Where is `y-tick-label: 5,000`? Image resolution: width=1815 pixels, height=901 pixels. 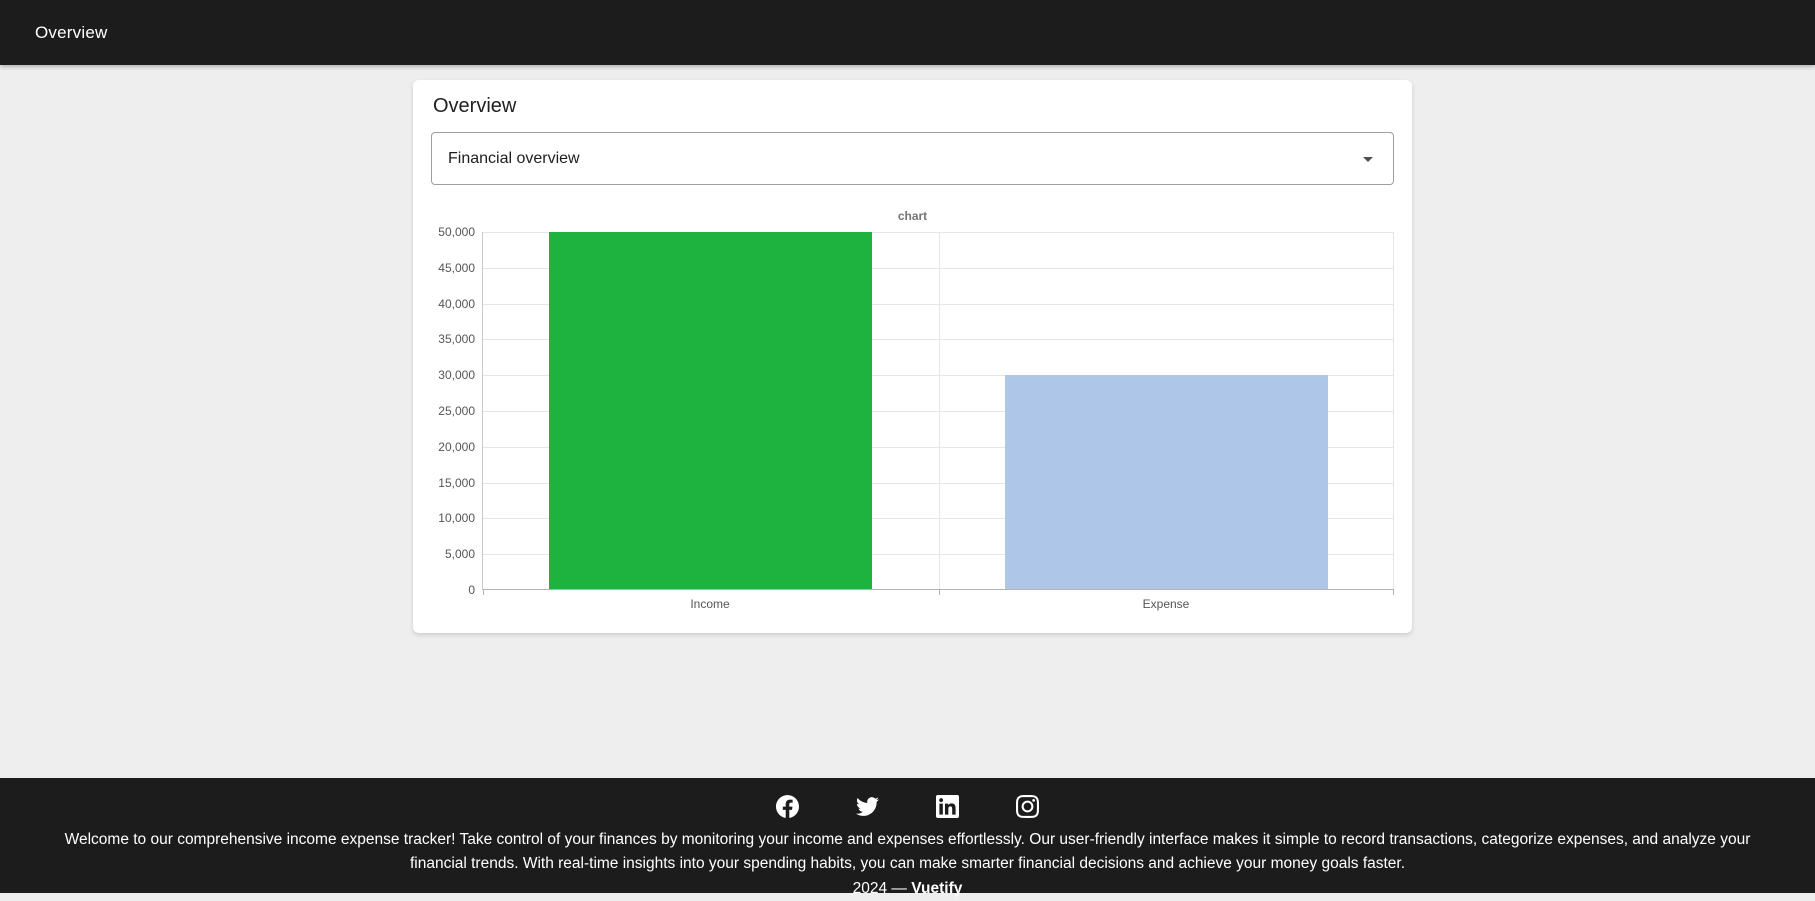 y-tick-label: 5,000 is located at coordinates (459, 554).